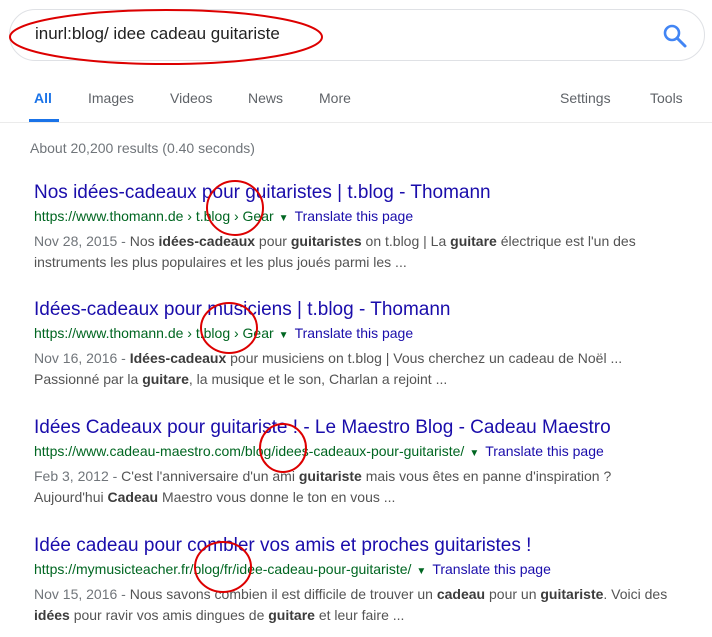 Image resolution: width=712 pixels, height=637 pixels. Describe the element at coordinates (144, 241) in the screenshot. I see `snippet-fragment: Nos` at that location.